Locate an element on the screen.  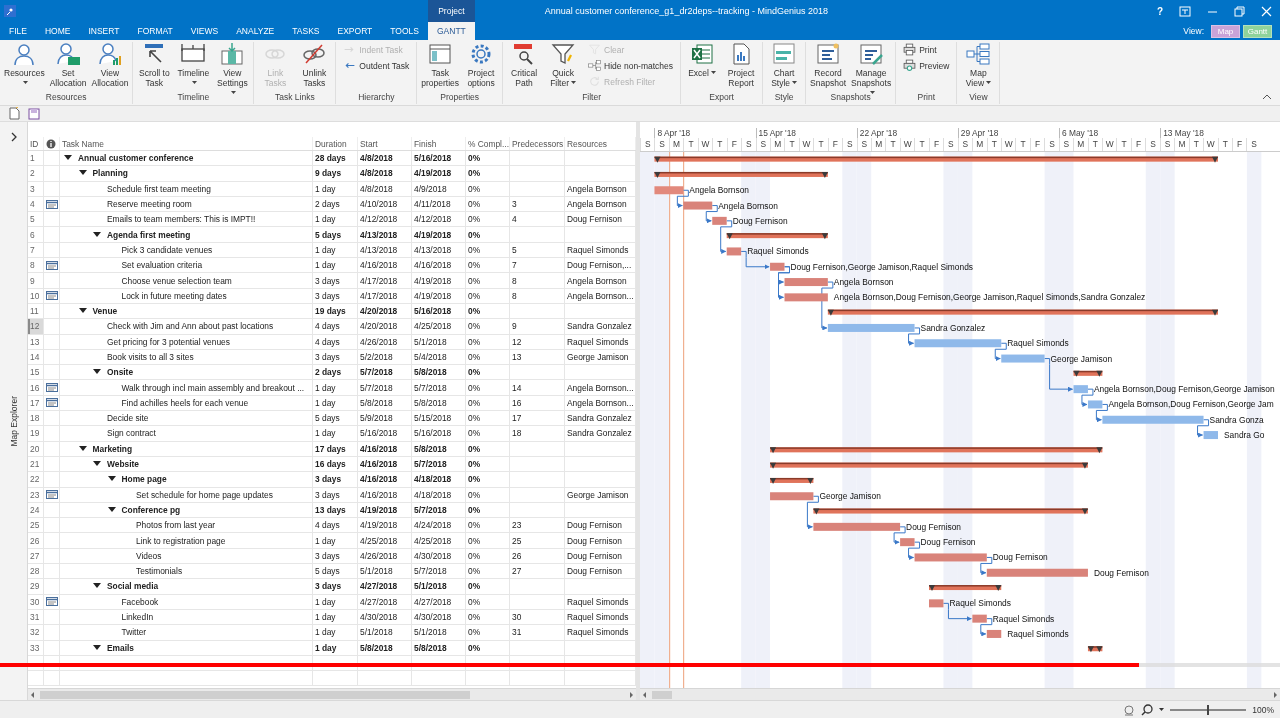
row-number: 33 is located at coordinates (36, 647).